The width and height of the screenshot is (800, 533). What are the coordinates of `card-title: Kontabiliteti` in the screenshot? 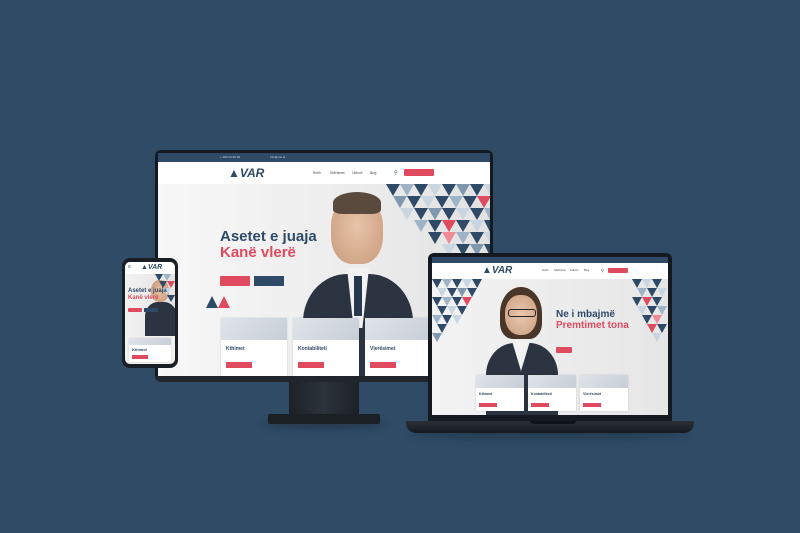 It's located at (312, 349).